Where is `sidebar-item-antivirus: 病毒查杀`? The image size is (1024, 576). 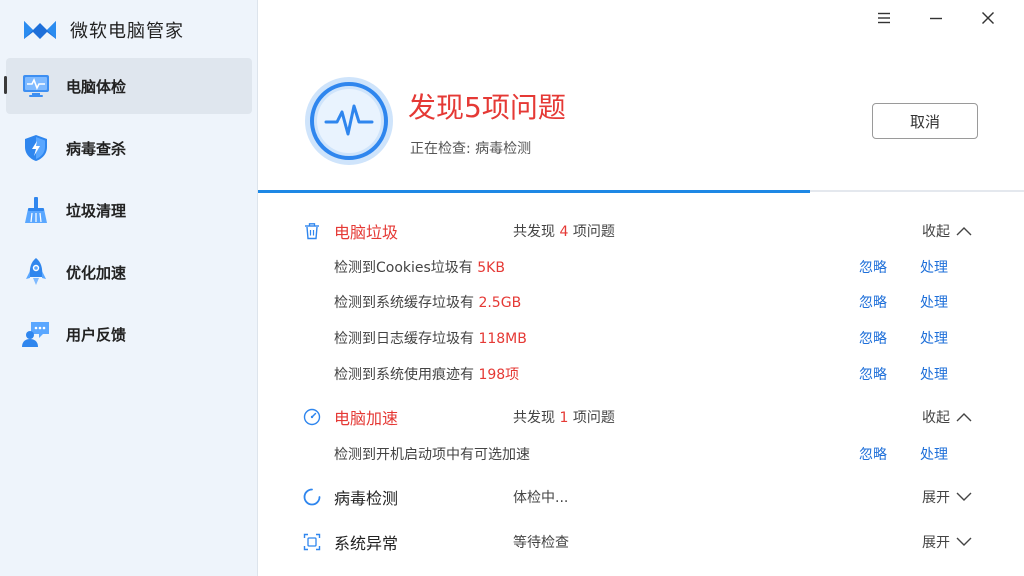
sidebar-item-antivirus: 病毒查杀 is located at coordinates (129, 148).